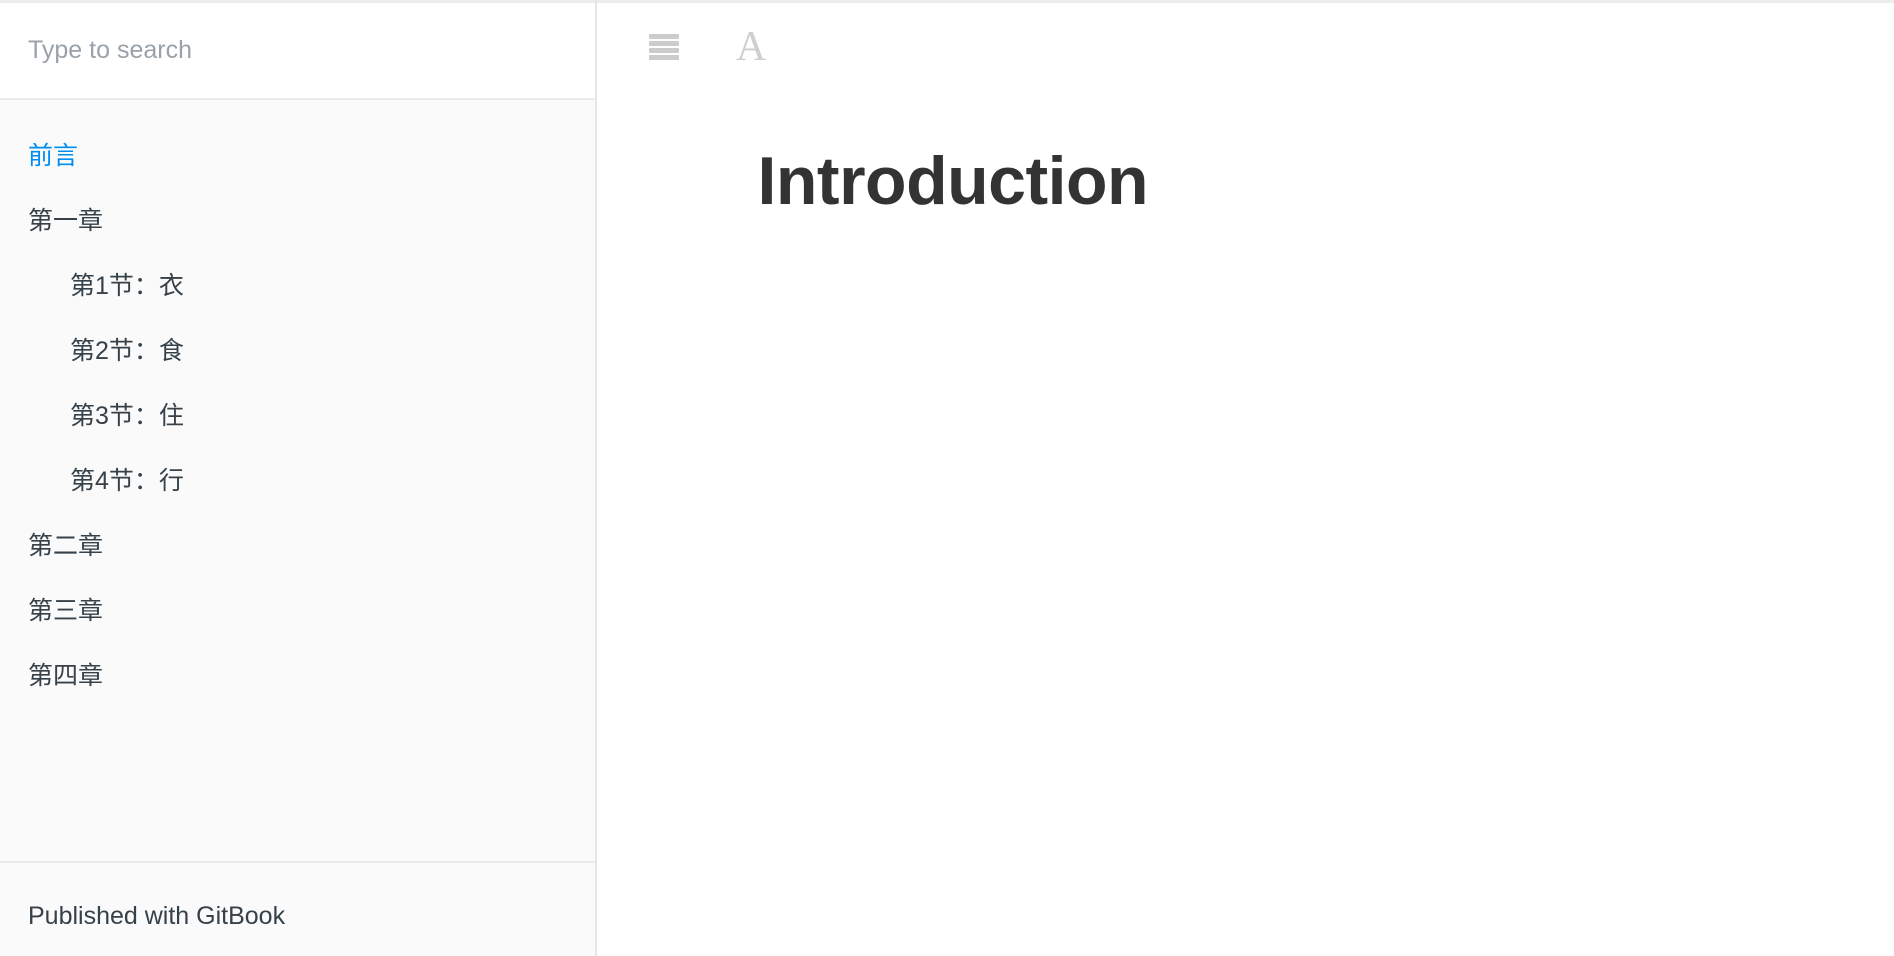 The image size is (1894, 956). What do you see at coordinates (297, 351) in the screenshot?
I see `sidebar-nav-item: 第2节：食` at bounding box center [297, 351].